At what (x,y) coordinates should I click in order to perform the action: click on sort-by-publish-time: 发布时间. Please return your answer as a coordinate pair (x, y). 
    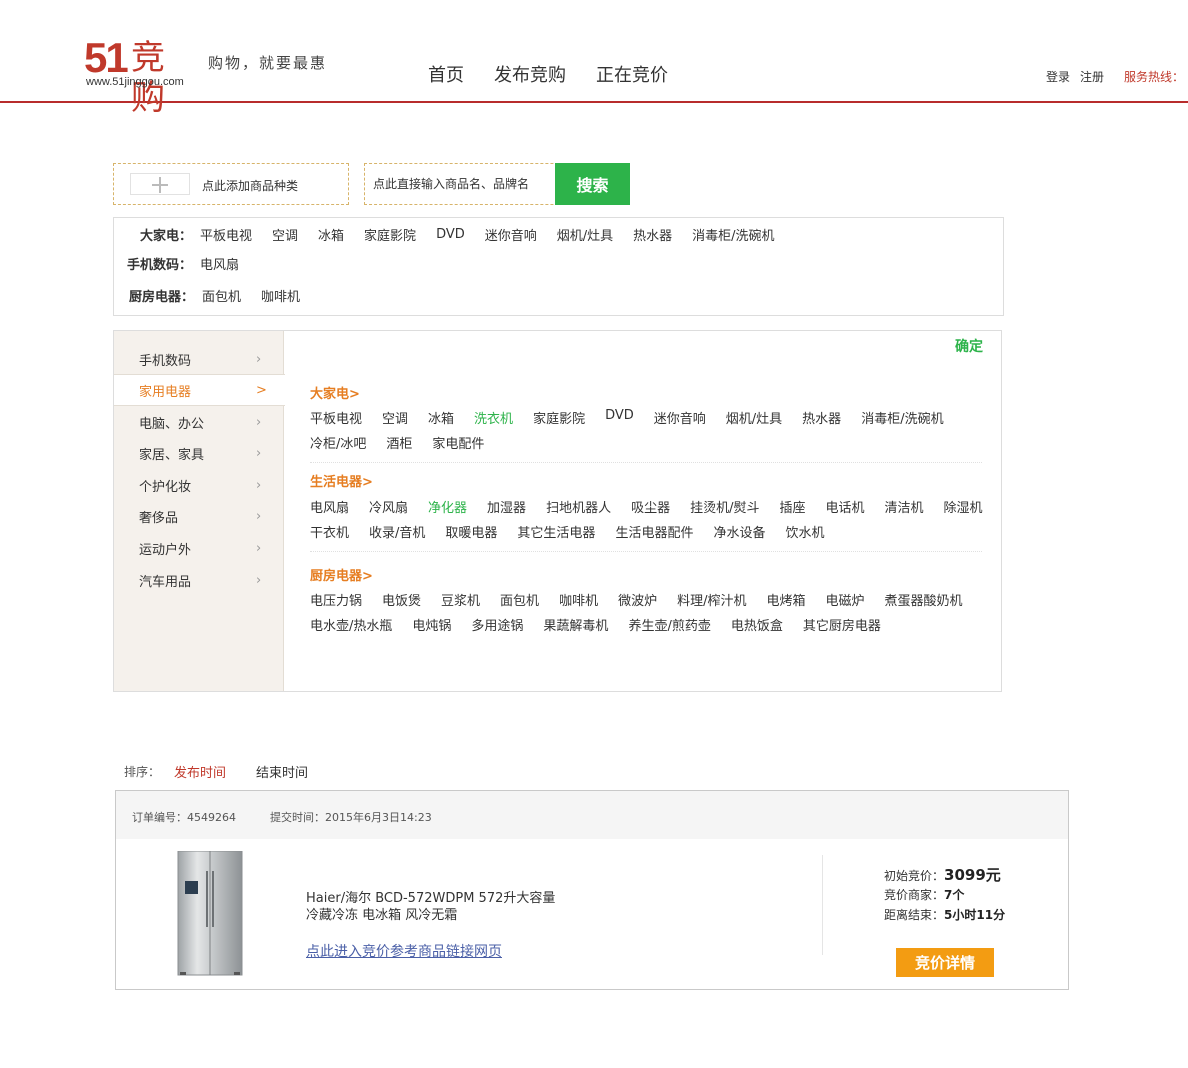
    Looking at the image, I should click on (200, 771).